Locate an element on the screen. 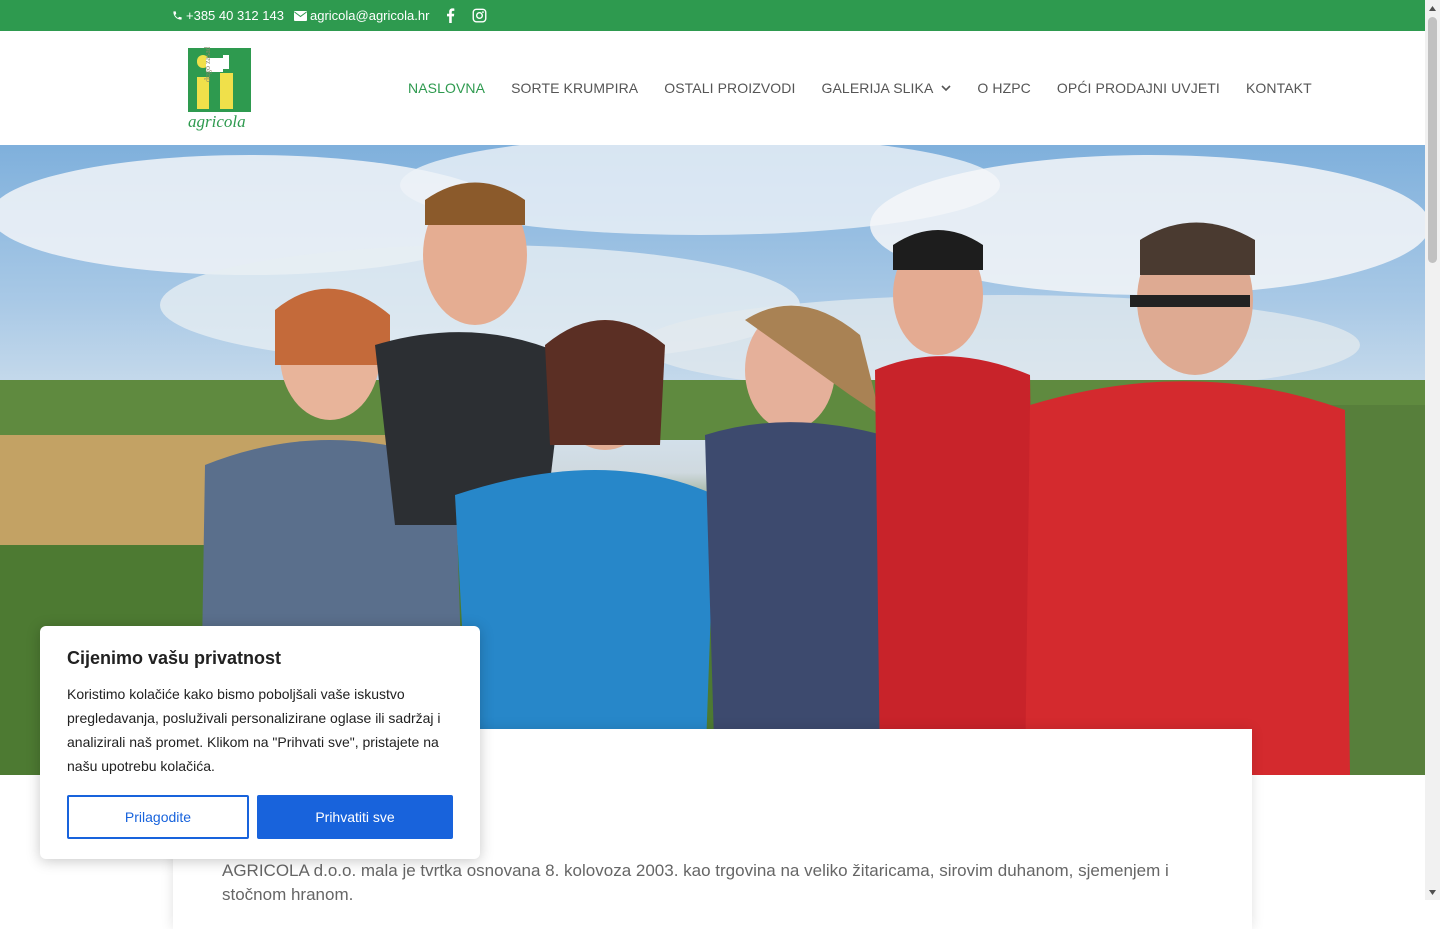 This screenshot has height=929, width=1440. facebook-icon is located at coordinates (450, 15).